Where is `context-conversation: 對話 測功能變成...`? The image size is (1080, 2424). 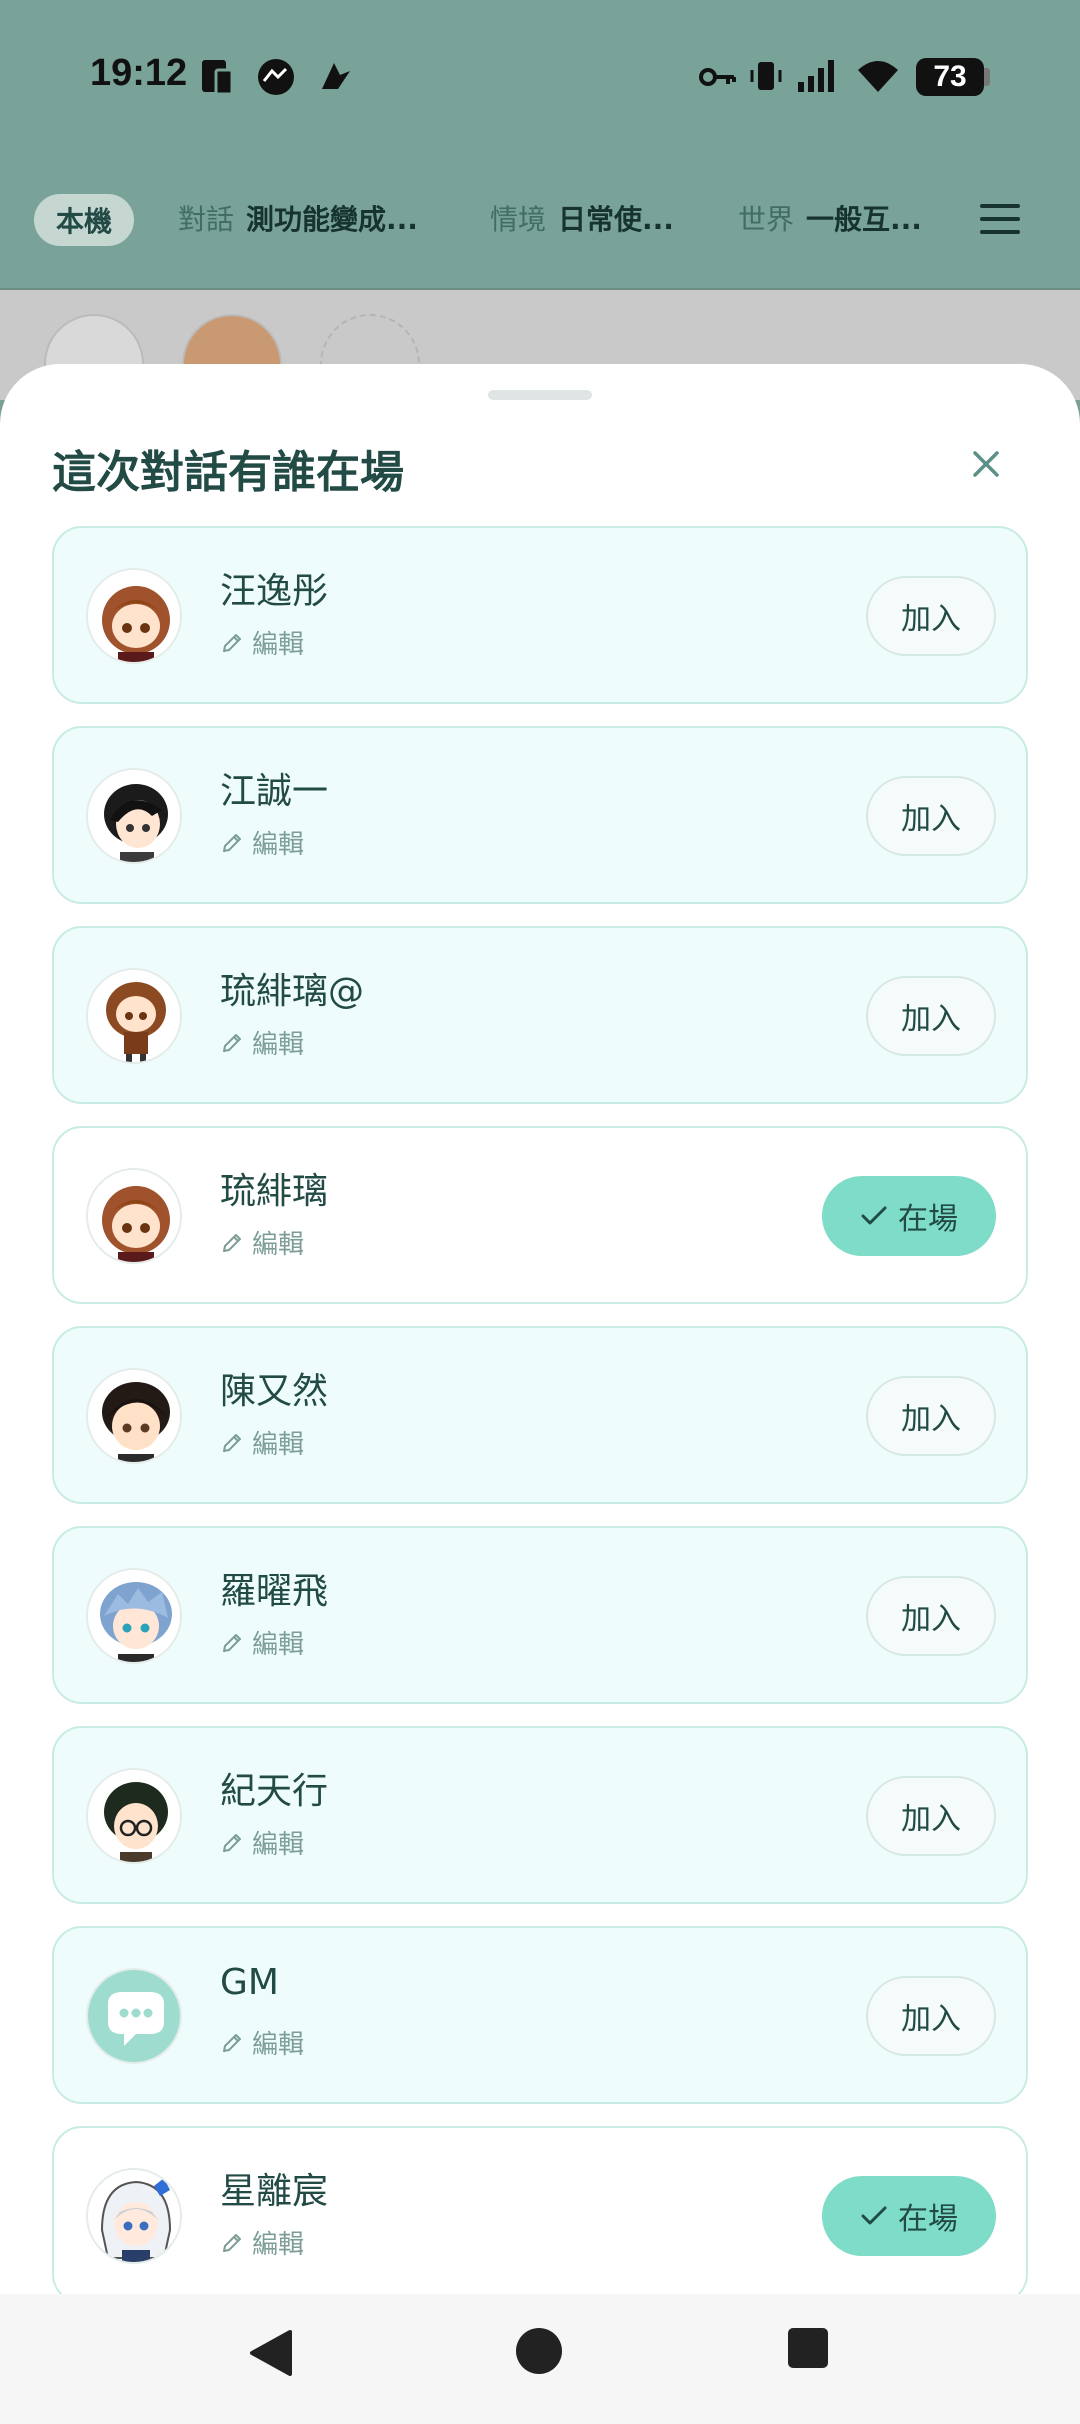 context-conversation: 對話 測功能變成... is located at coordinates (298, 218).